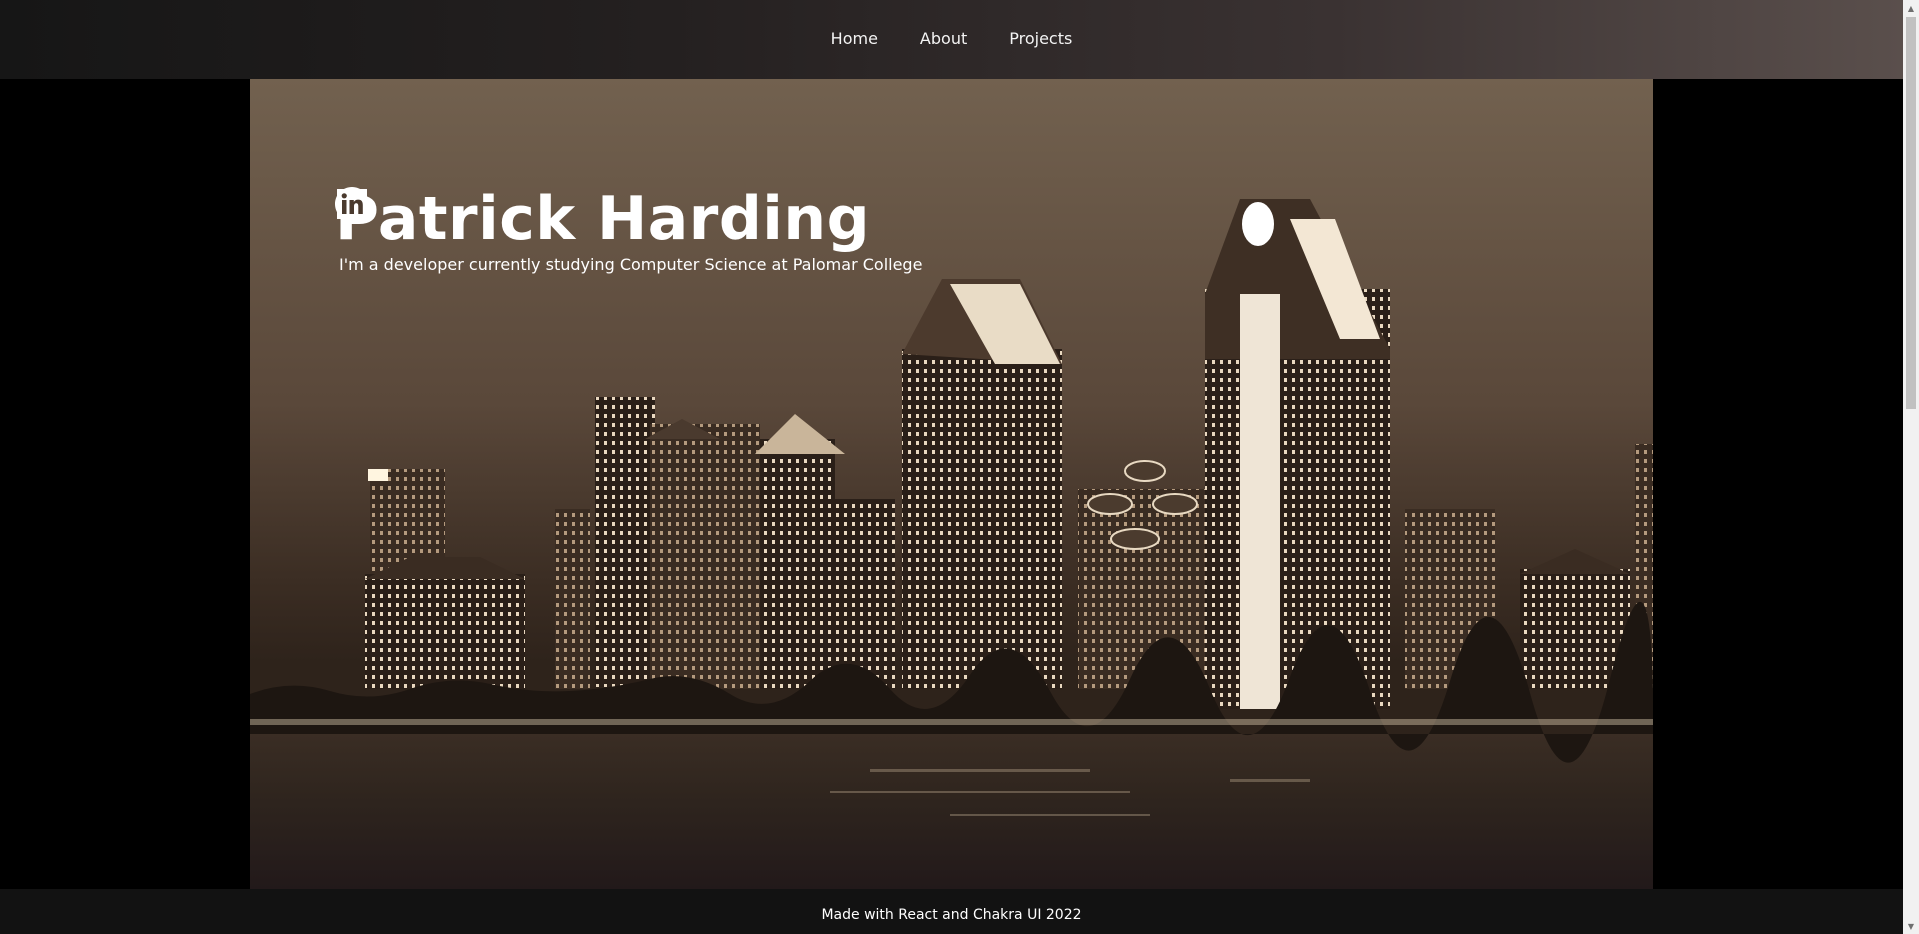 The width and height of the screenshot is (1919, 934). I want to click on footer-credit-text: Made with React and Chakra UI 2022, so click(951, 914).